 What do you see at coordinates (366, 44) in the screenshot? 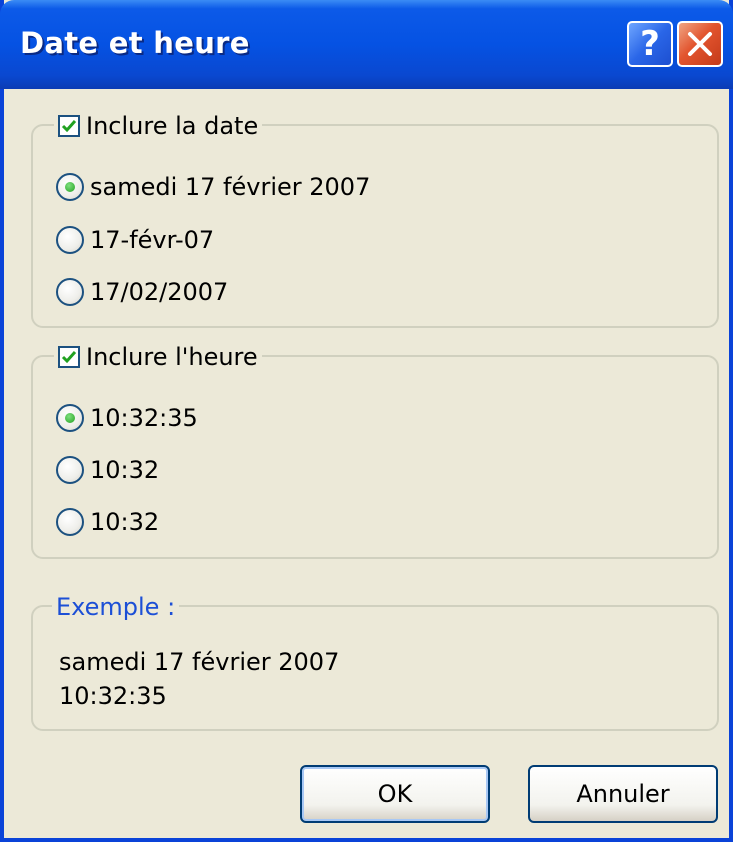
I see `title-bar: Date et heure ?` at bounding box center [366, 44].